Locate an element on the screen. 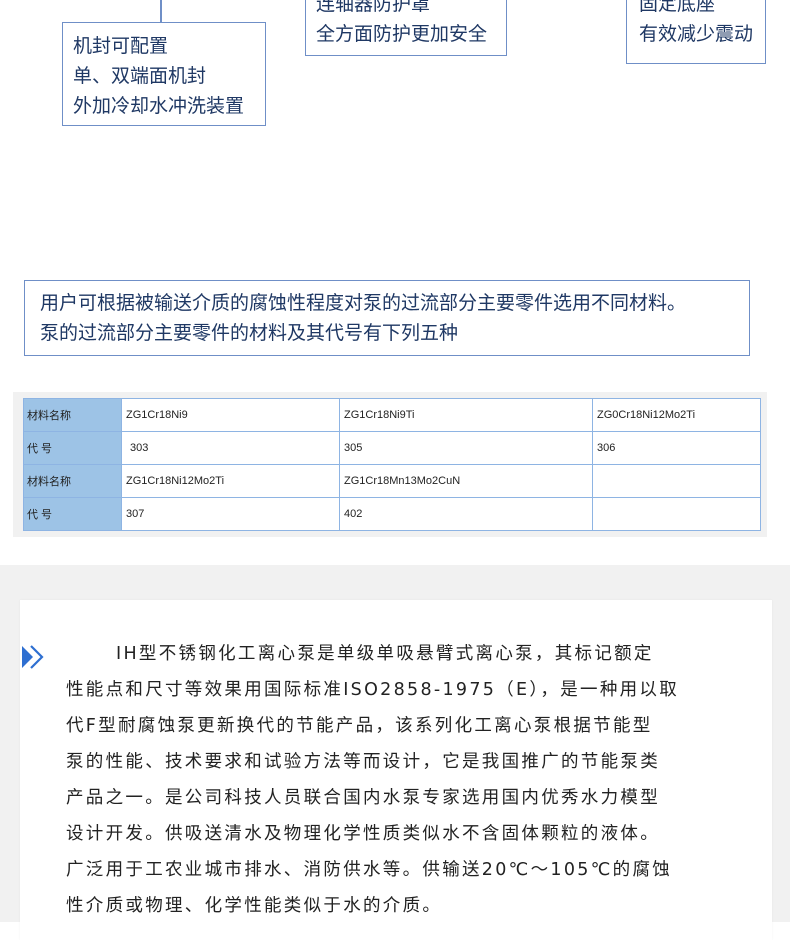 This screenshot has height=940, width=790. table-cell: ZG1Cr18Mn13Mo2CuN is located at coordinates (466, 481).